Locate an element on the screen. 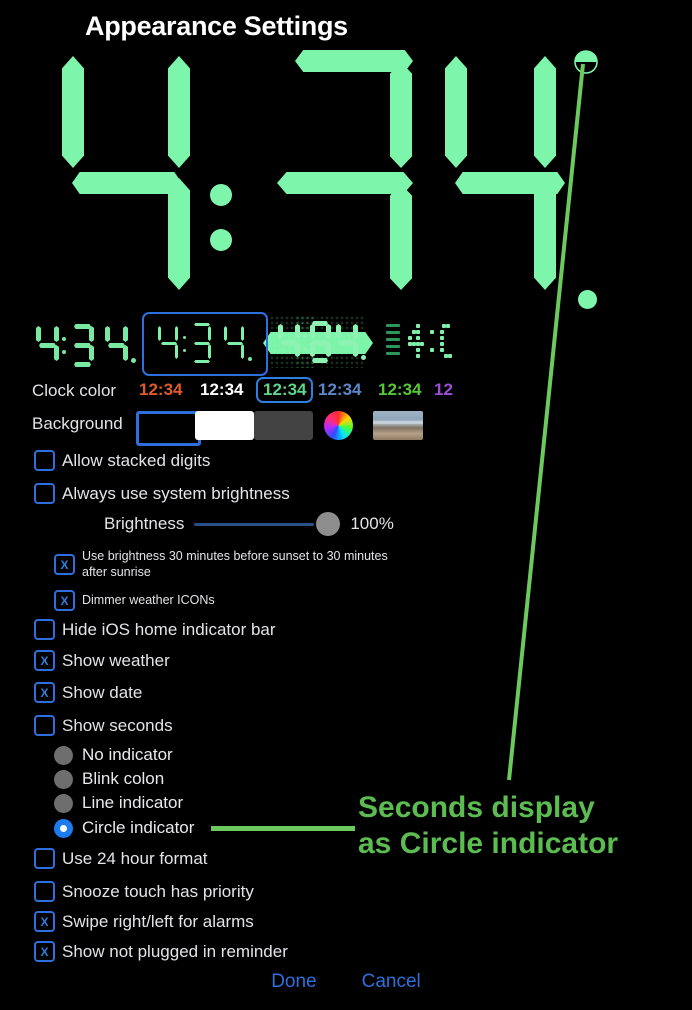 The width and height of the screenshot is (692, 1010). seconds-option-label: Circle indicator is located at coordinates (138, 827).